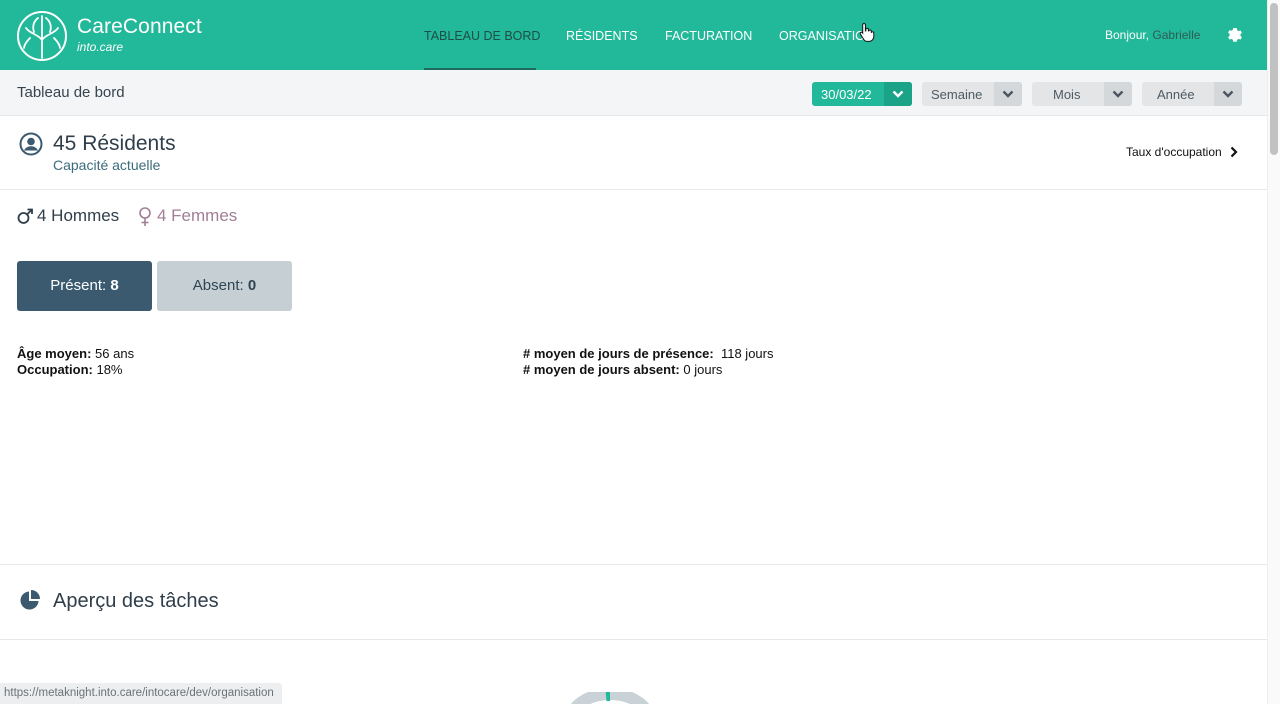  I want to click on occupancy-link-label: Taux d'occupation, so click(1174, 152).